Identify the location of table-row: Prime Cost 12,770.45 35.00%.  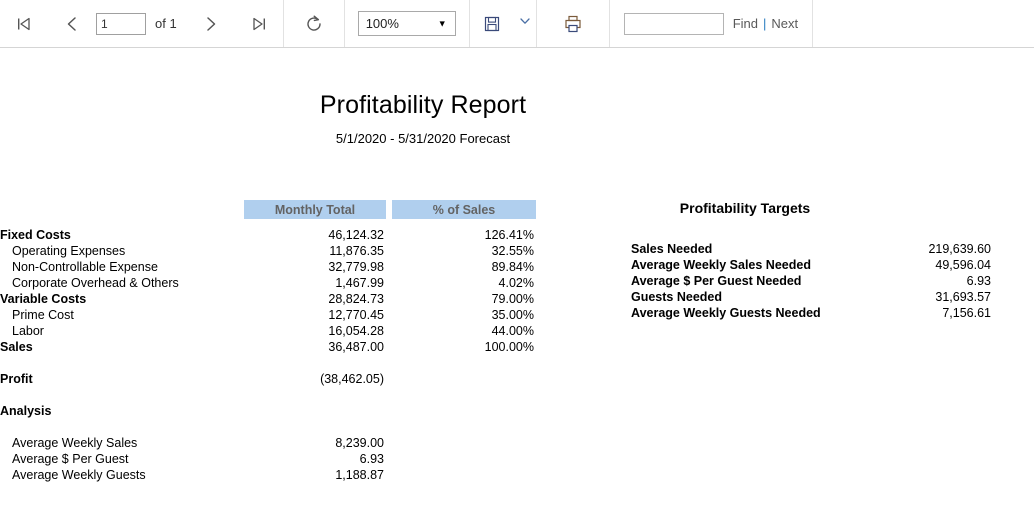
(272, 315).